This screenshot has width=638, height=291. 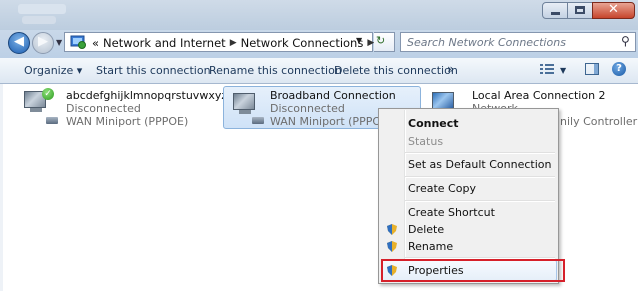 I want to click on menu-item-delete: Delete, so click(x=426, y=229).